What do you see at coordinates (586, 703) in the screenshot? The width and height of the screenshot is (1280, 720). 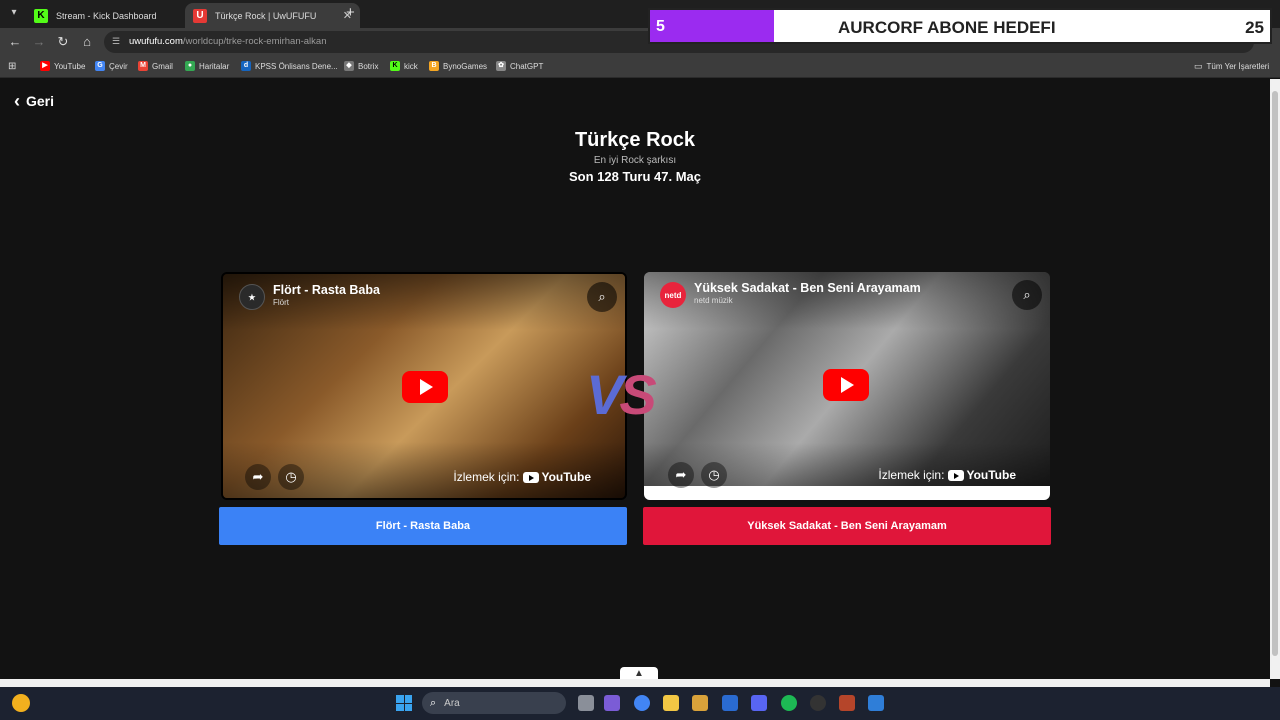 I see `task-view-icon` at bounding box center [586, 703].